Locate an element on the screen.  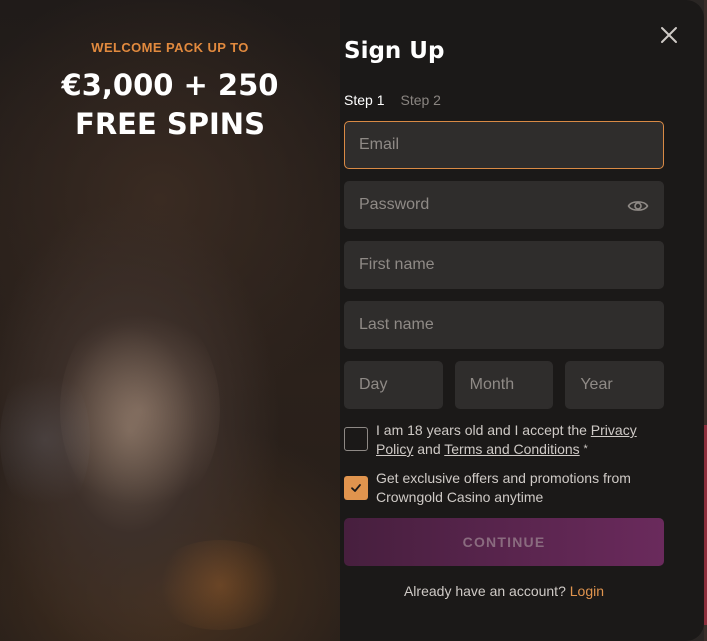
email-field is located at coordinates (504, 145).